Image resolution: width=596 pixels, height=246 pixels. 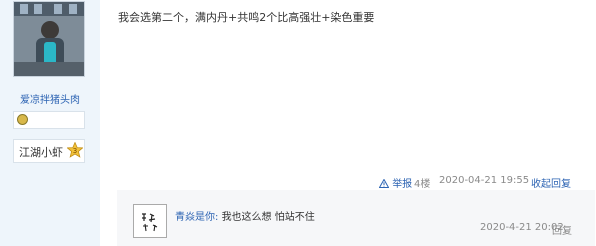 I want to click on avatar-image, so click(x=49, y=39).